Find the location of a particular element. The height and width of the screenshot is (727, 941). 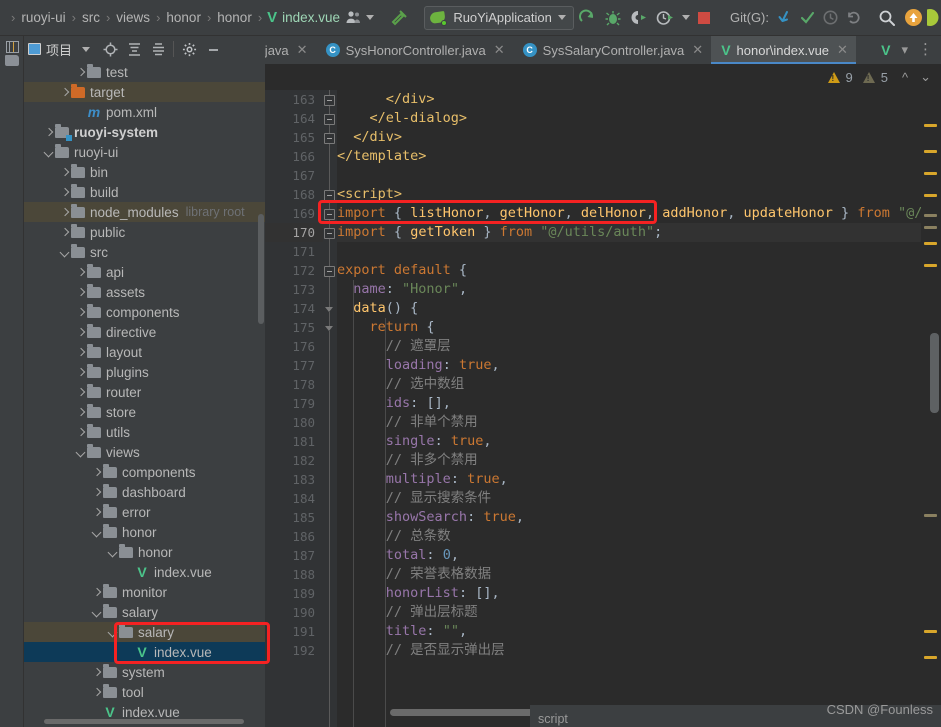

more-options-icon: ⋮ is located at coordinates (925, 49).